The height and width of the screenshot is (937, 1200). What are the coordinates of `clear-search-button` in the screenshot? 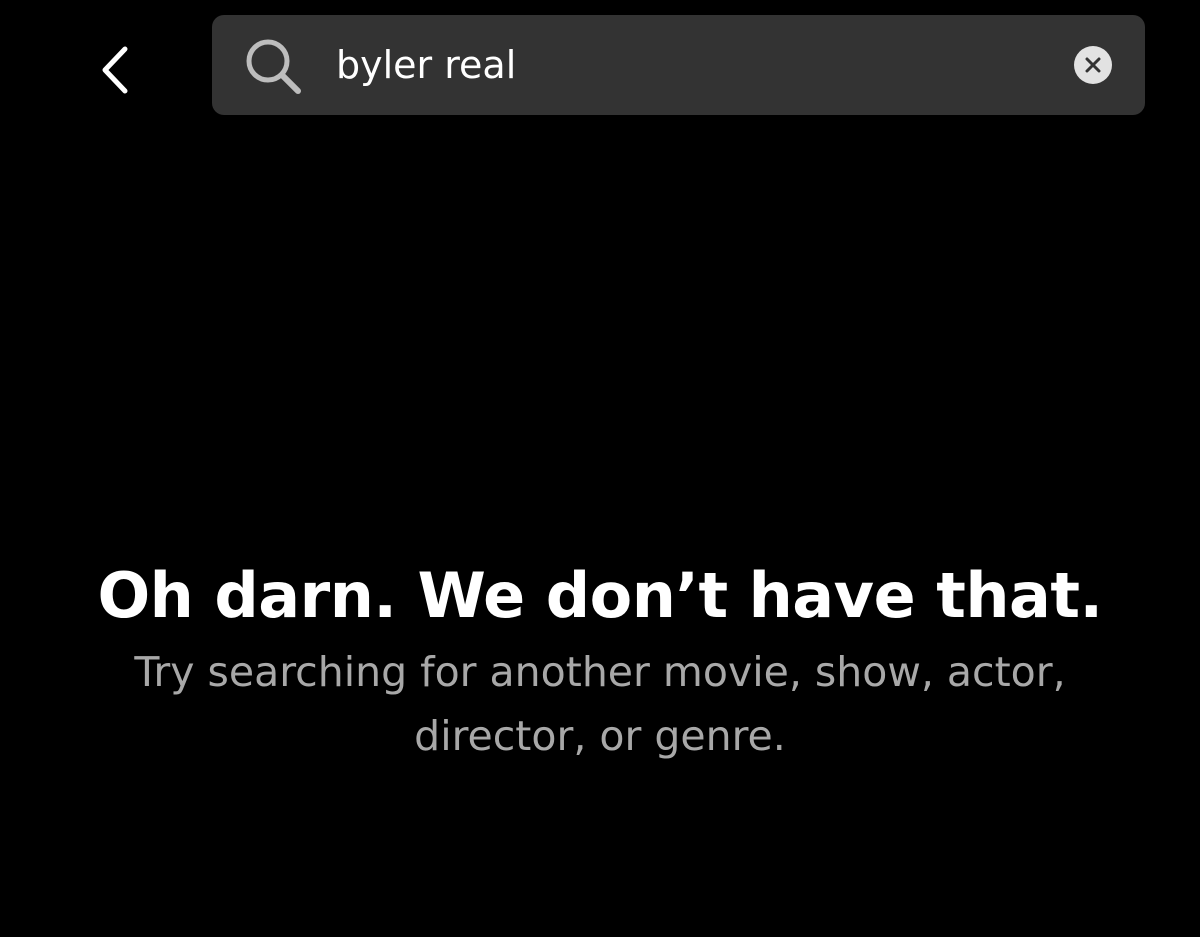 It's located at (1093, 65).